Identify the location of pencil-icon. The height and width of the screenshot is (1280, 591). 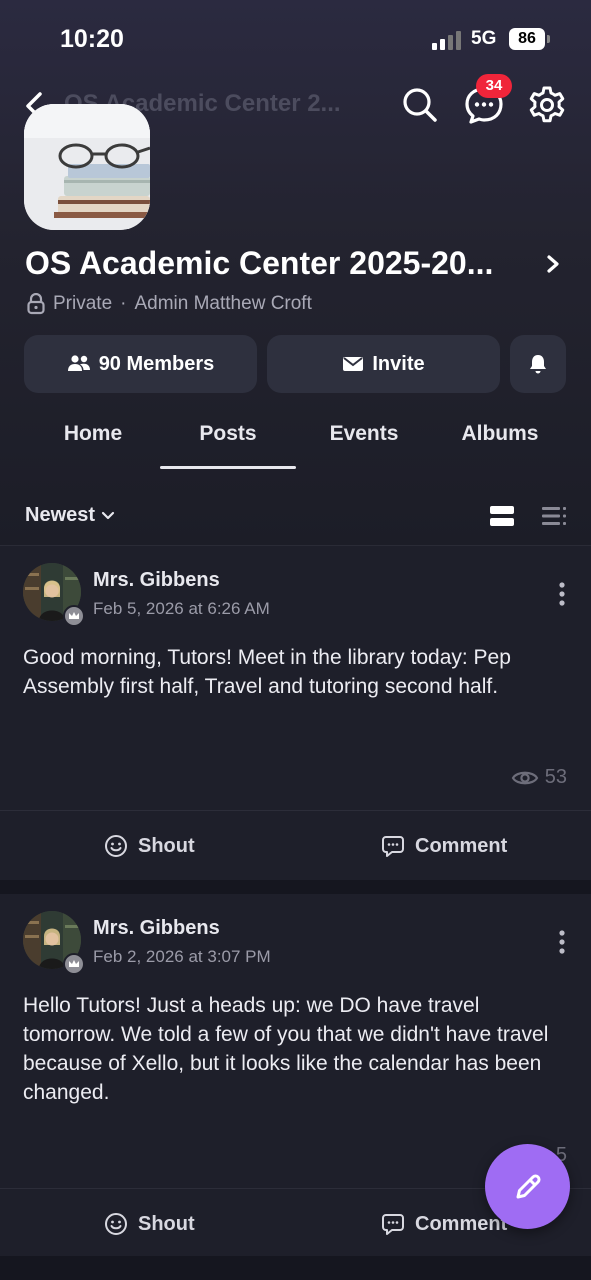
(528, 1185).